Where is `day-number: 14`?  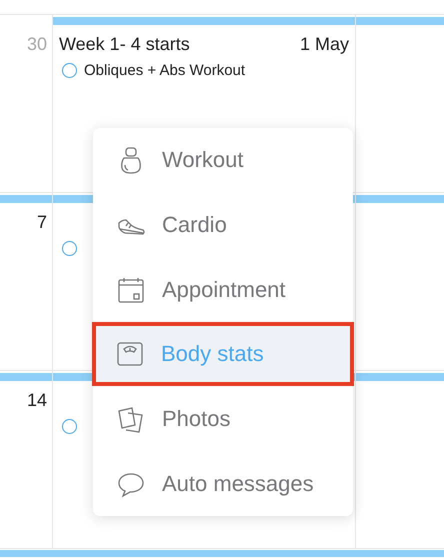 day-number: 14 is located at coordinates (37, 400).